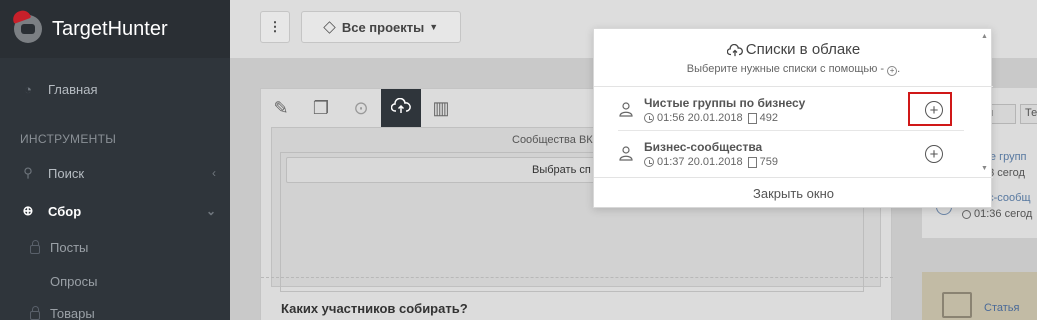 The height and width of the screenshot is (320, 1037). I want to click on history-time: 01:36 сегод, so click(997, 214).